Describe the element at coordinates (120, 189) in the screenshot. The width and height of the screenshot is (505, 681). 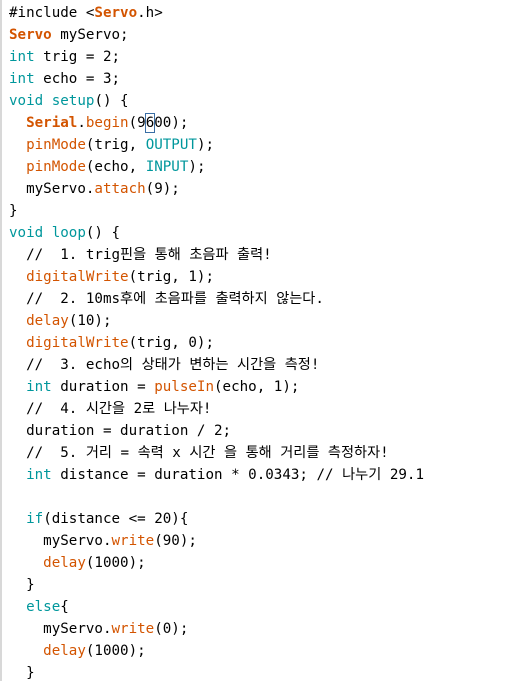
I see `code-function: attach` at that location.